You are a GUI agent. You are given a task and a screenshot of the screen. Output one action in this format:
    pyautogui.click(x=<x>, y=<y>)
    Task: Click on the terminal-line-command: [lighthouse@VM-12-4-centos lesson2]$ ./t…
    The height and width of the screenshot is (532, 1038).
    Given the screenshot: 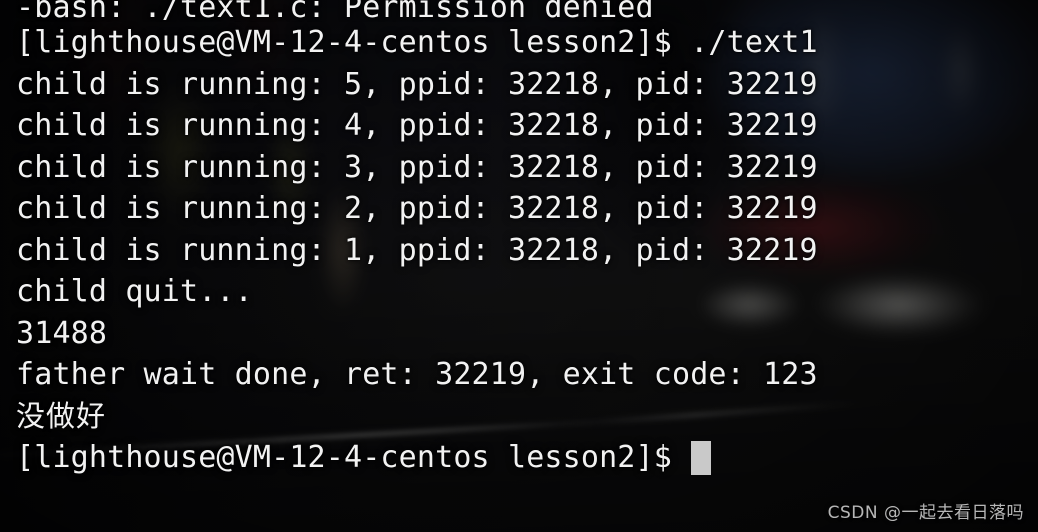 What is the action you would take?
    pyautogui.click(x=417, y=42)
    